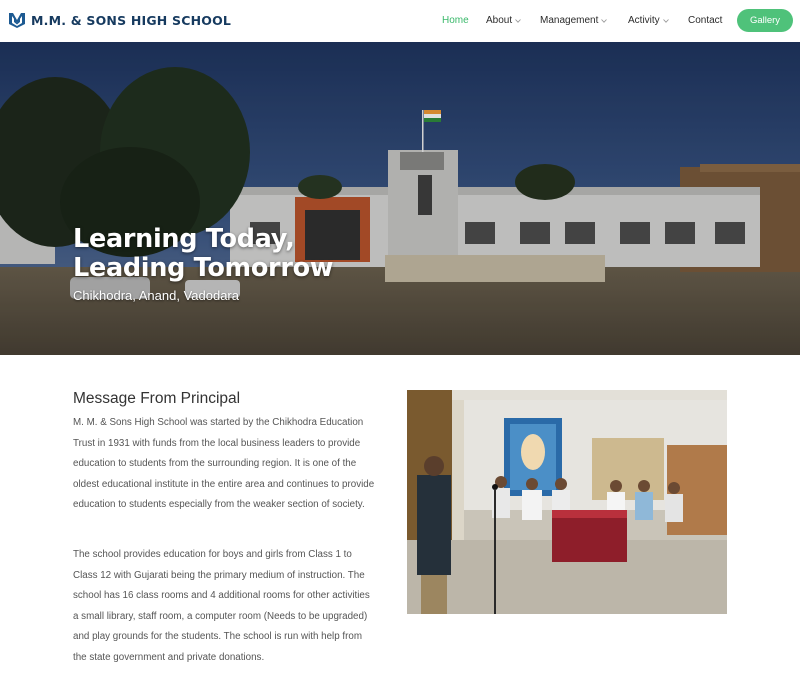  What do you see at coordinates (569, 20) in the screenshot?
I see `nav-management-label: Management` at bounding box center [569, 20].